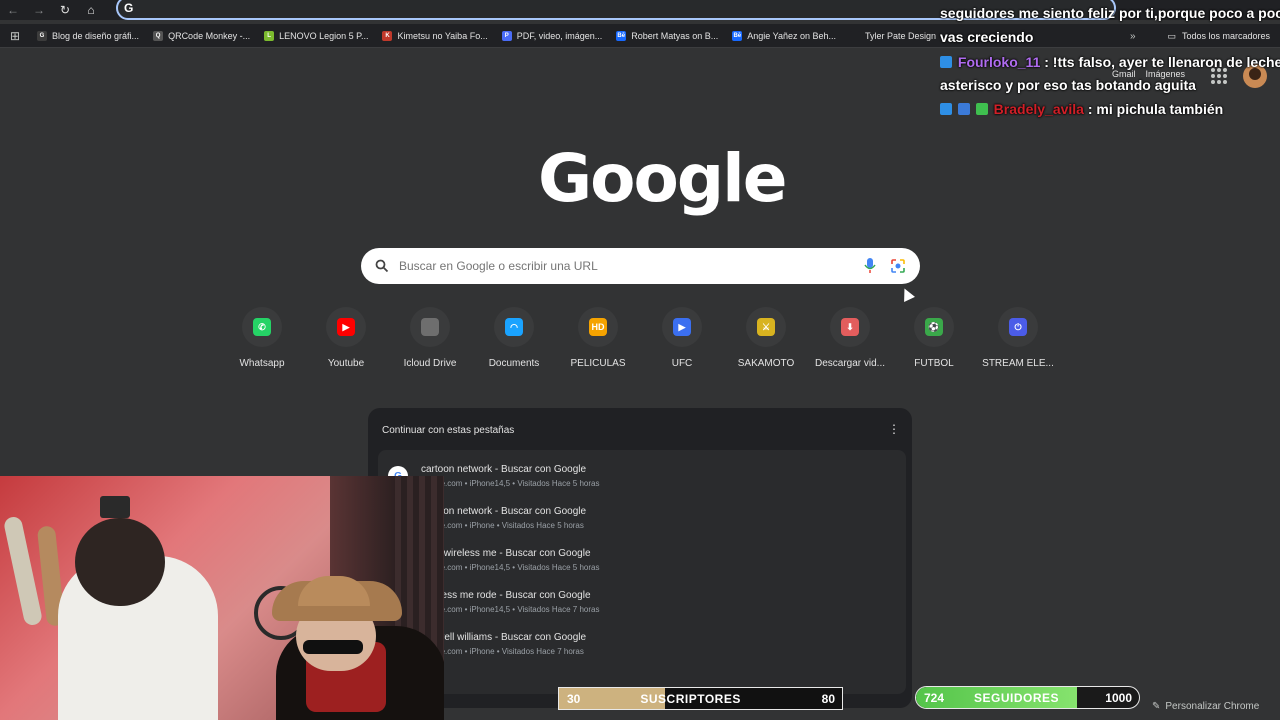 The image size is (1280, 720). What do you see at coordinates (13, 10) in the screenshot?
I see `back-icon: ←` at bounding box center [13, 10].